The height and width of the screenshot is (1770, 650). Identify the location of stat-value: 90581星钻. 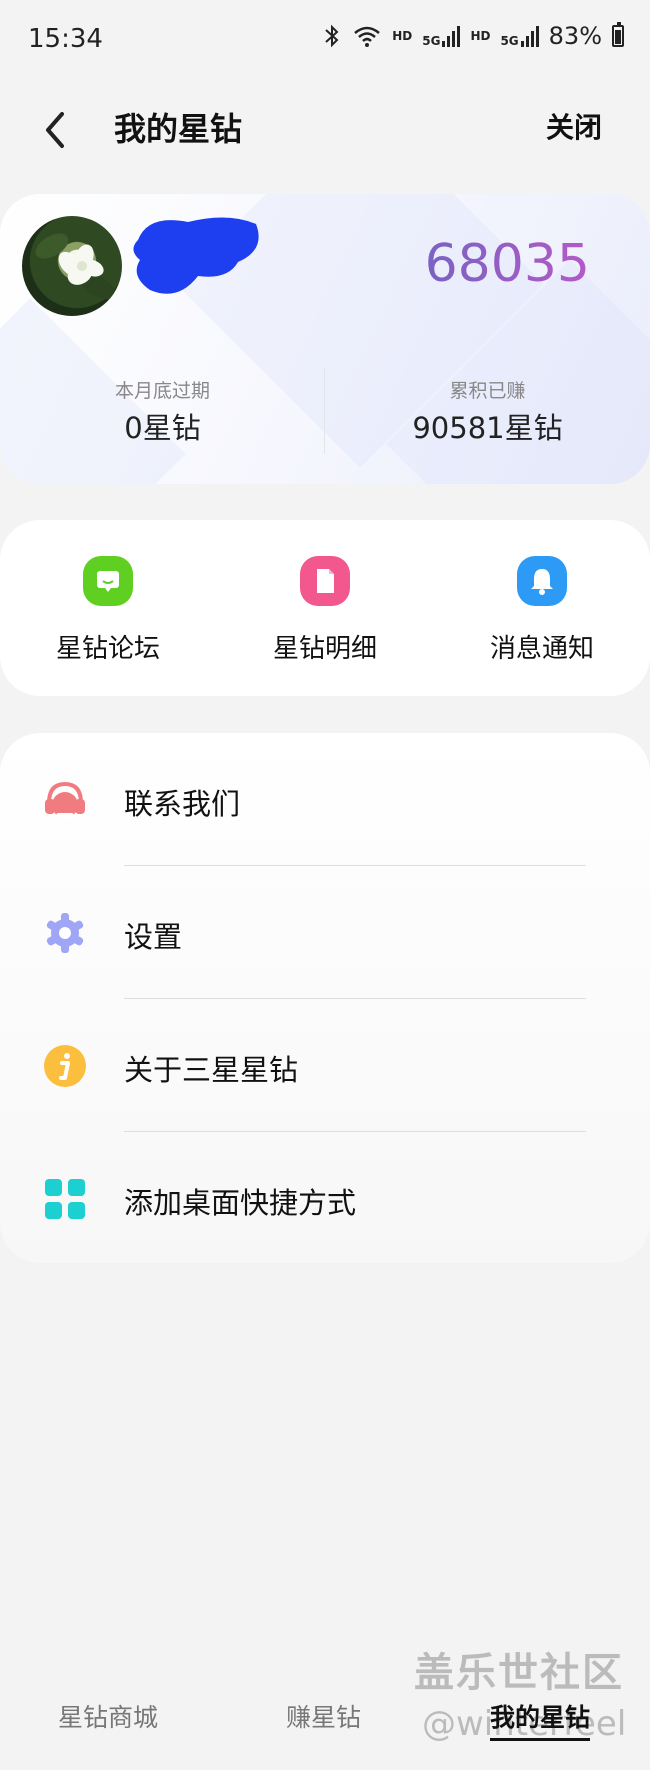
(487, 428).